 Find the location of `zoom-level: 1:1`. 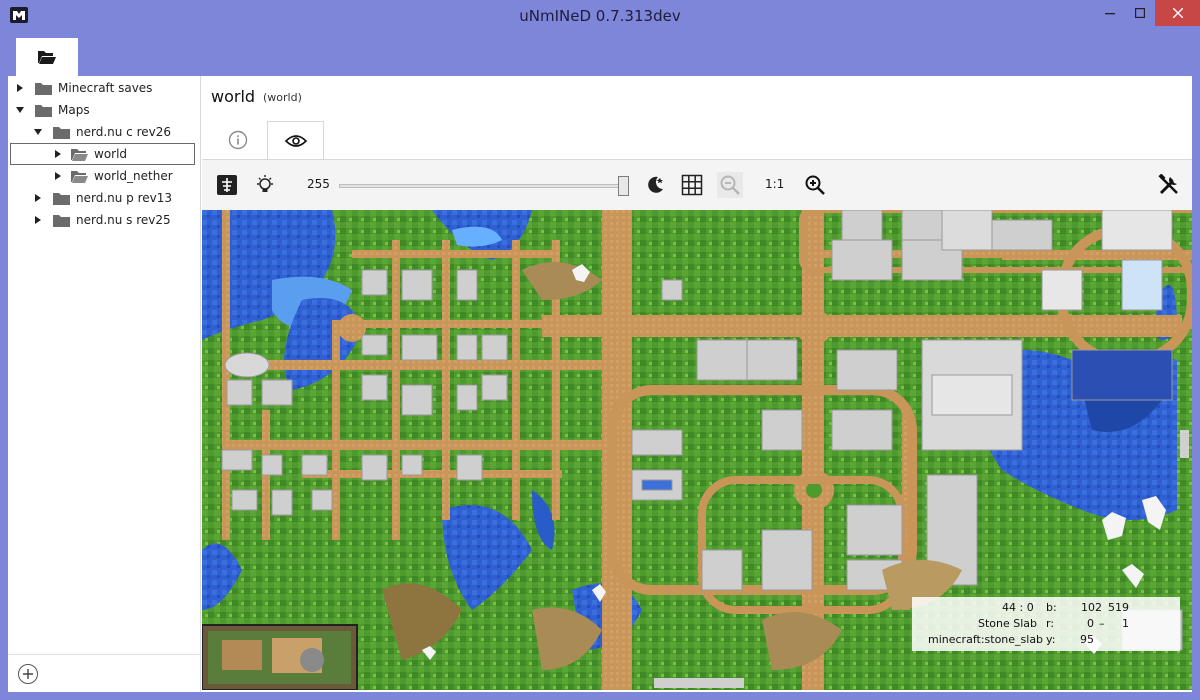

zoom-level: 1:1 is located at coordinates (774, 184).